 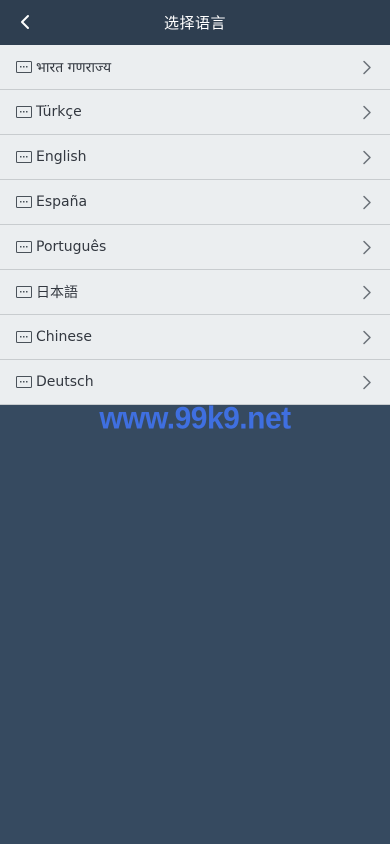 What do you see at coordinates (64, 337) in the screenshot?
I see `language-label: Chinese` at bounding box center [64, 337].